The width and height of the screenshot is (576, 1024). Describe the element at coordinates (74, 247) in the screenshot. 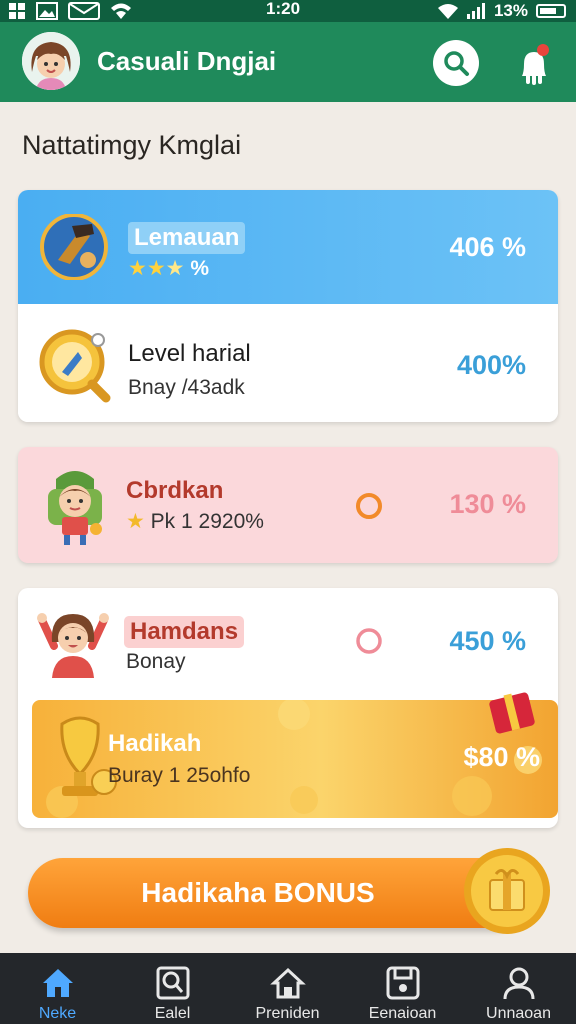

I see `hammer-badge-icon` at that location.